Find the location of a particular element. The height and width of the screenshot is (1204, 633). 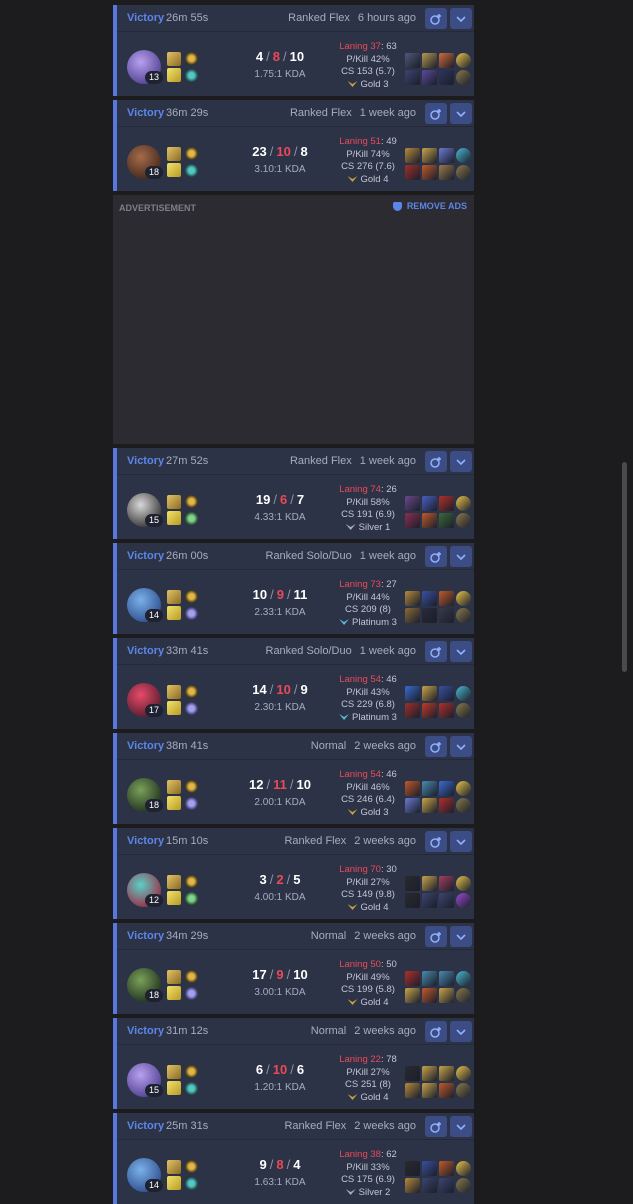

laning-score: Laning 73: 27 is located at coordinates (368, 585).